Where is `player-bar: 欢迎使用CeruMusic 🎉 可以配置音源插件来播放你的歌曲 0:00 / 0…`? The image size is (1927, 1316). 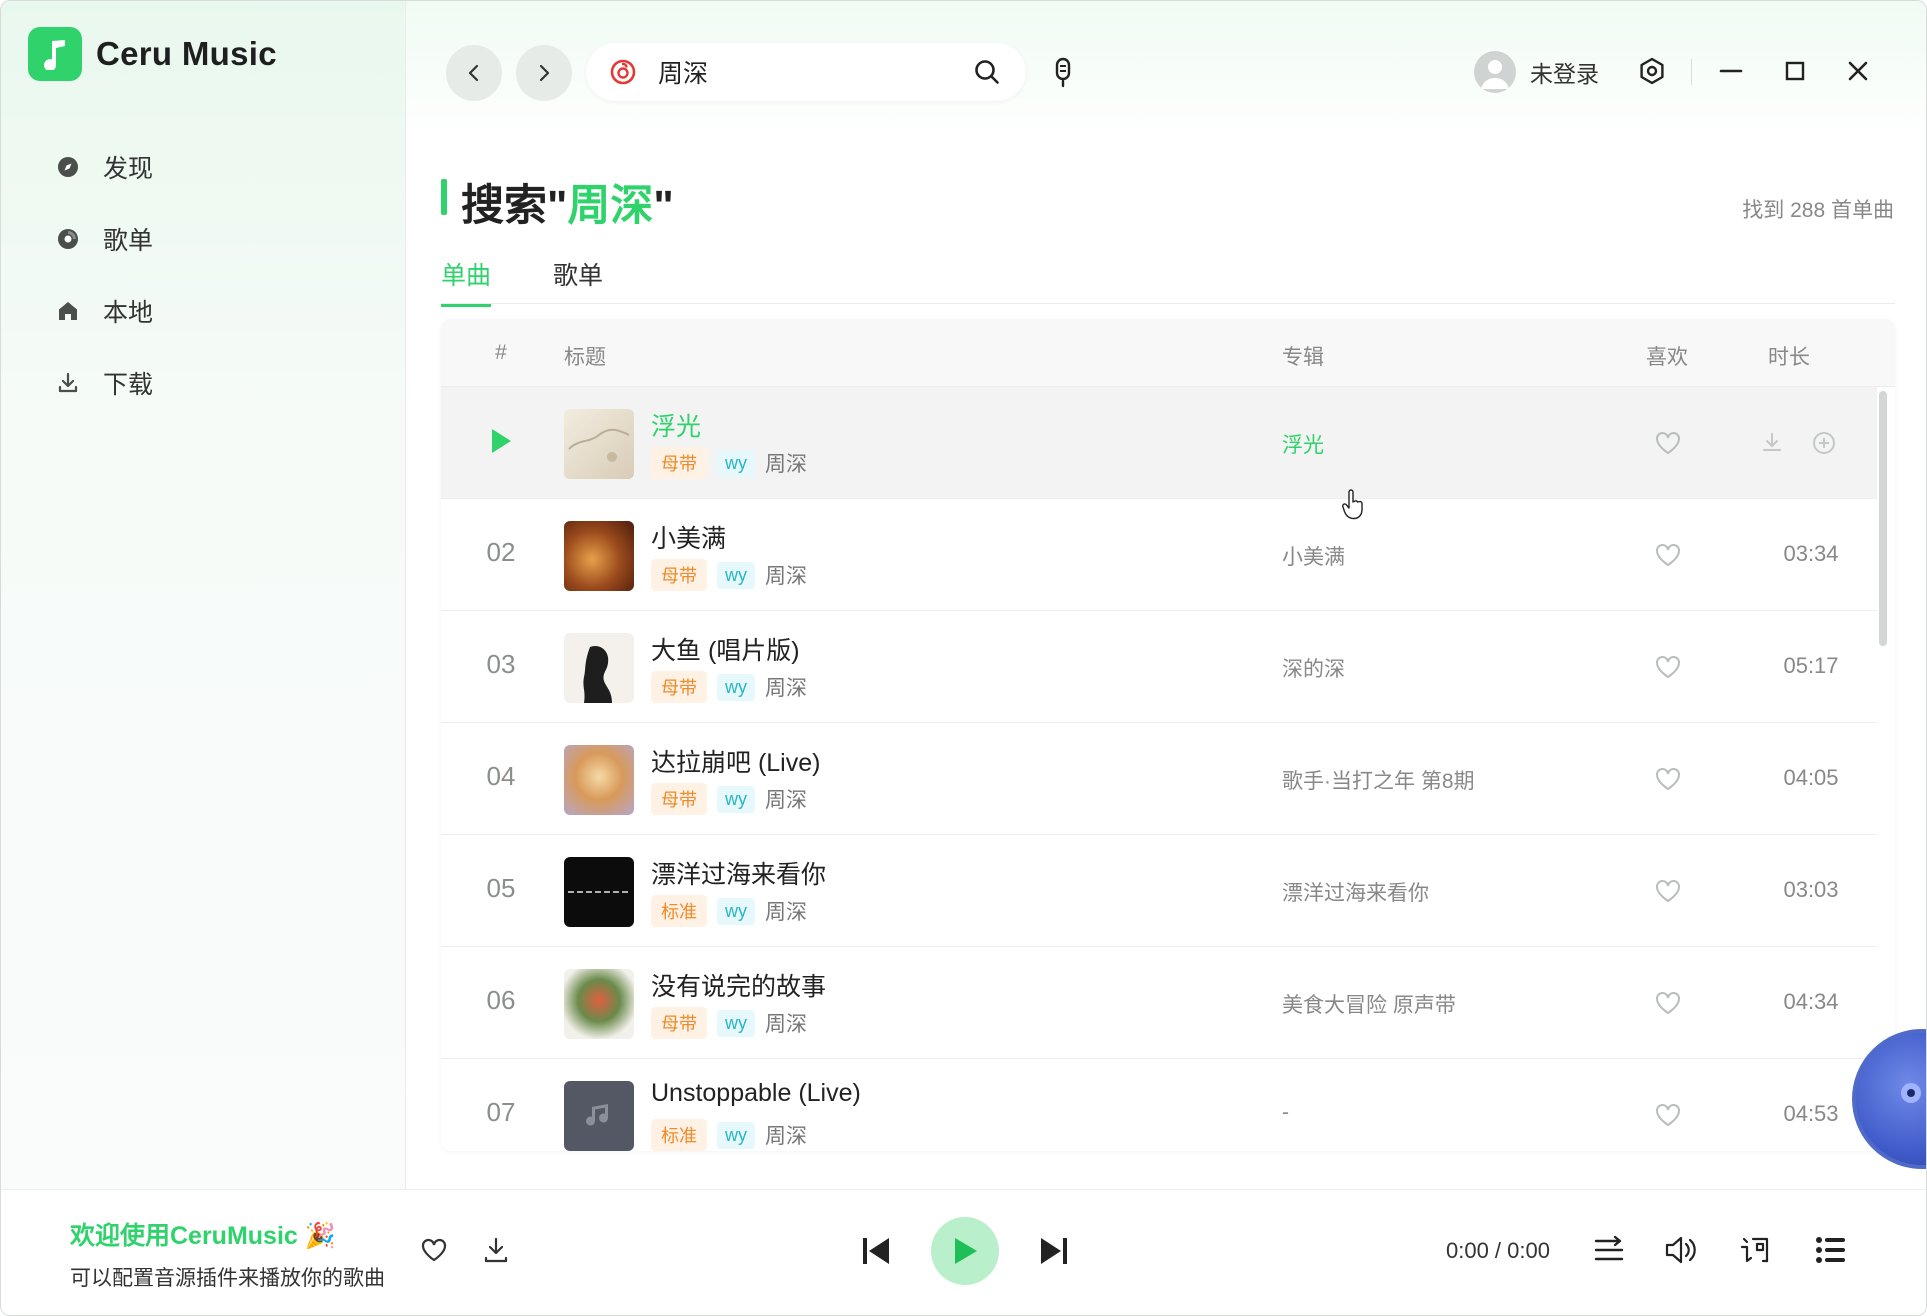
player-bar: 欢迎使用CeruMusic 🎉 可以配置音源插件来播放你的歌曲 0:00 / 0… is located at coordinates (963, 1252).